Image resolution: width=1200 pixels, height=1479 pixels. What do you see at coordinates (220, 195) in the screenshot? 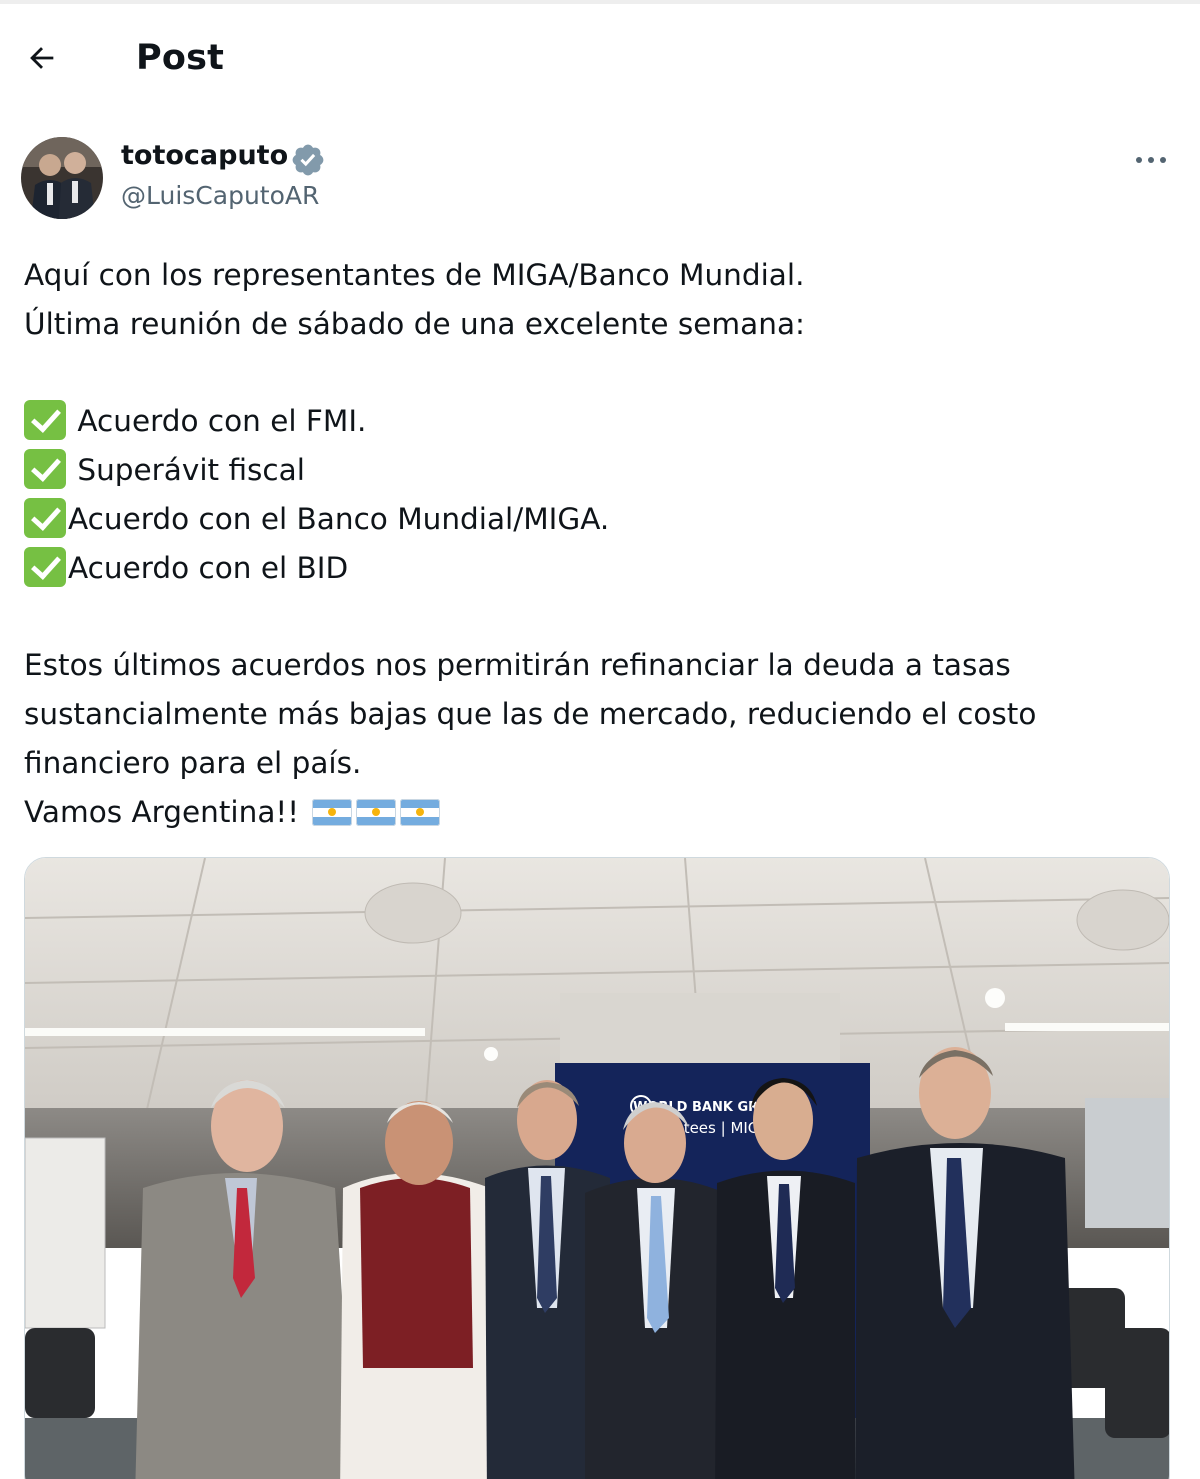
I see `author-handle: @LuisCaputoAR` at bounding box center [220, 195].